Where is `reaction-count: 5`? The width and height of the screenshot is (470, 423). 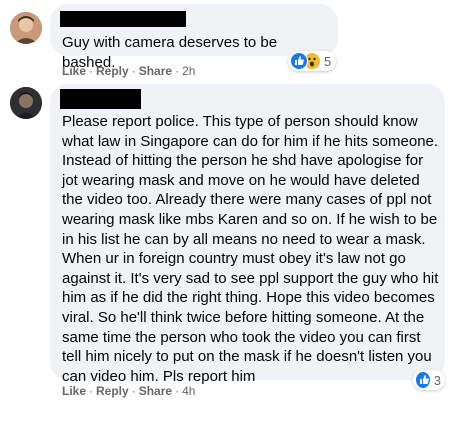 reaction-count: 5 is located at coordinates (328, 61).